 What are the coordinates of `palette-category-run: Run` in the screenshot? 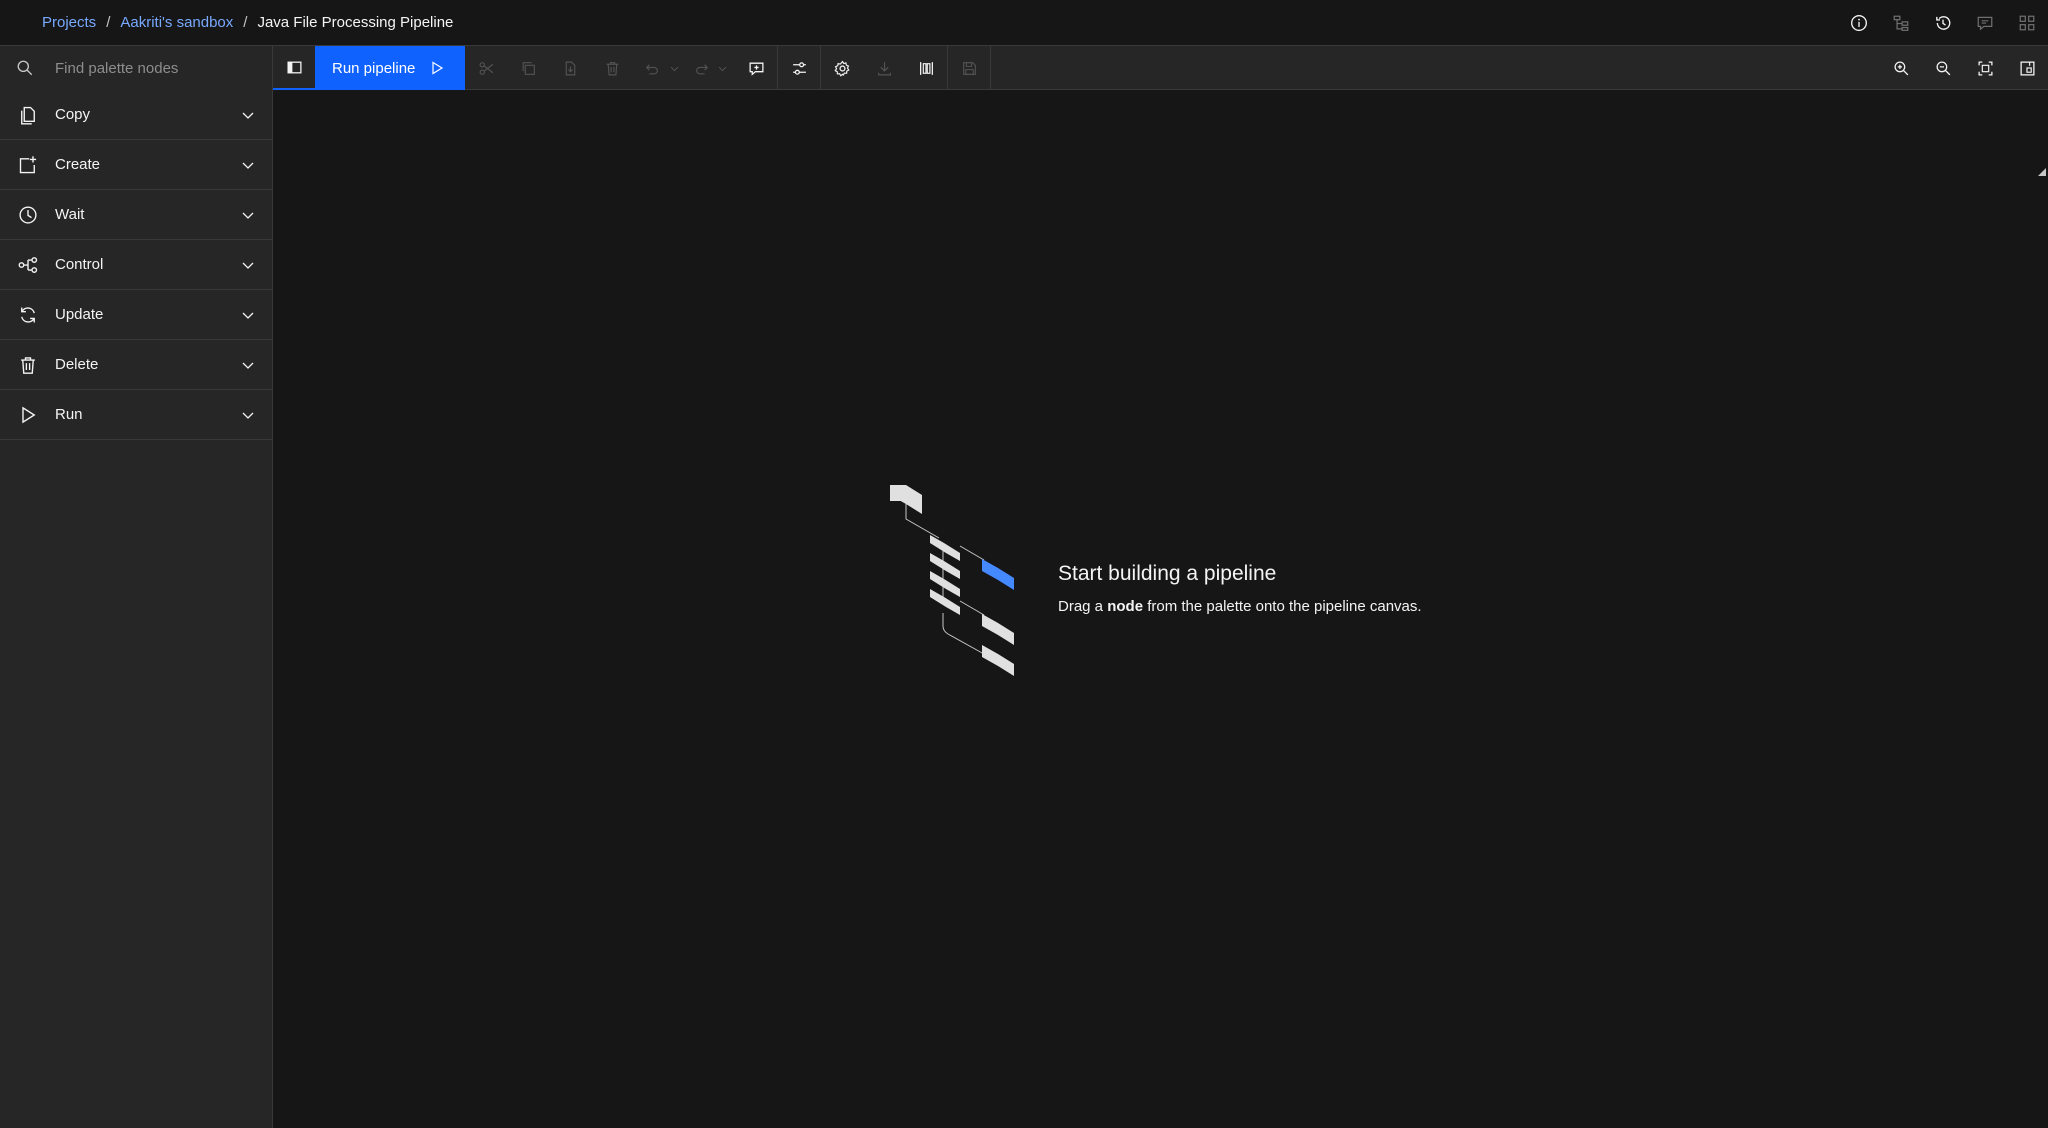 It's located at (136, 415).